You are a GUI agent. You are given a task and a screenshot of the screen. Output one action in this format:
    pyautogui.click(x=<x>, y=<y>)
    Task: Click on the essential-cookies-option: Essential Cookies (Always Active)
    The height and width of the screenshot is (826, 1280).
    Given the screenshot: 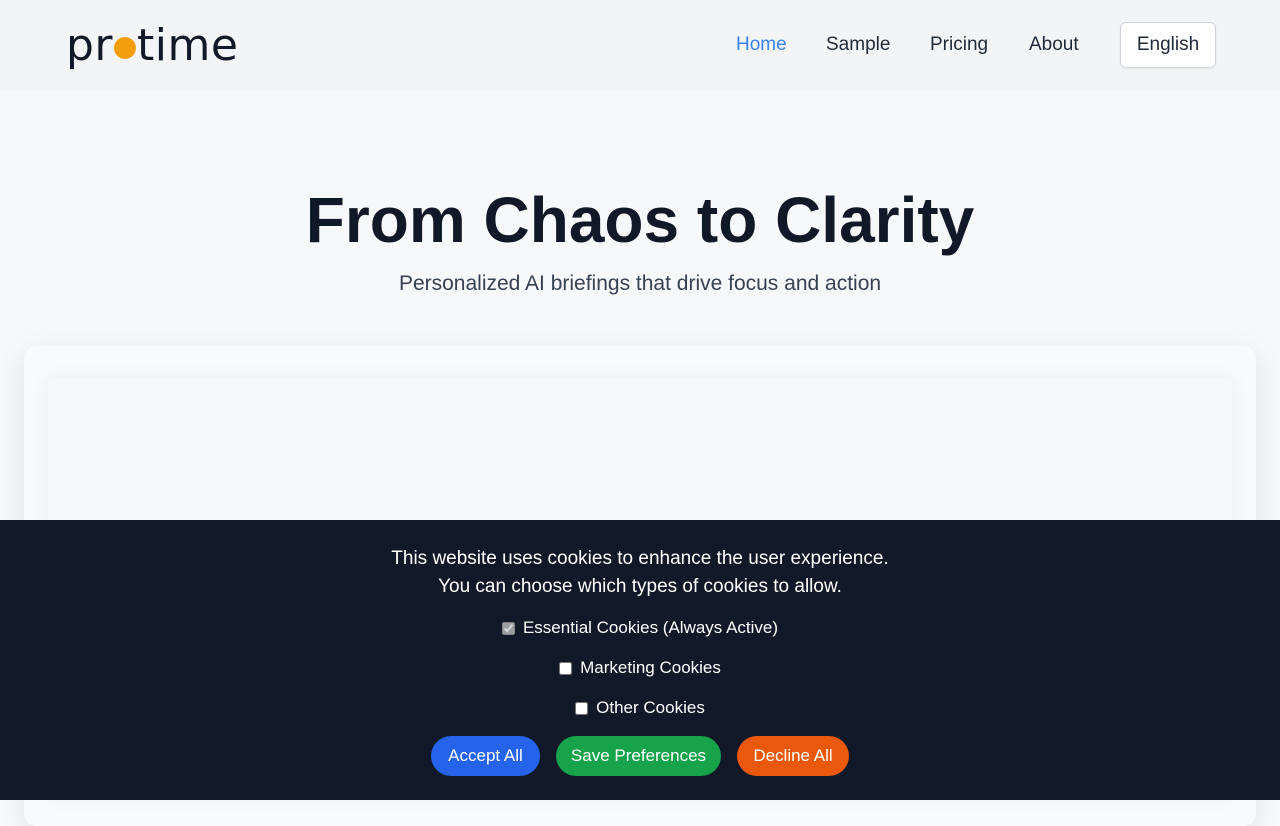 What is the action you would take?
    pyautogui.click(x=640, y=628)
    